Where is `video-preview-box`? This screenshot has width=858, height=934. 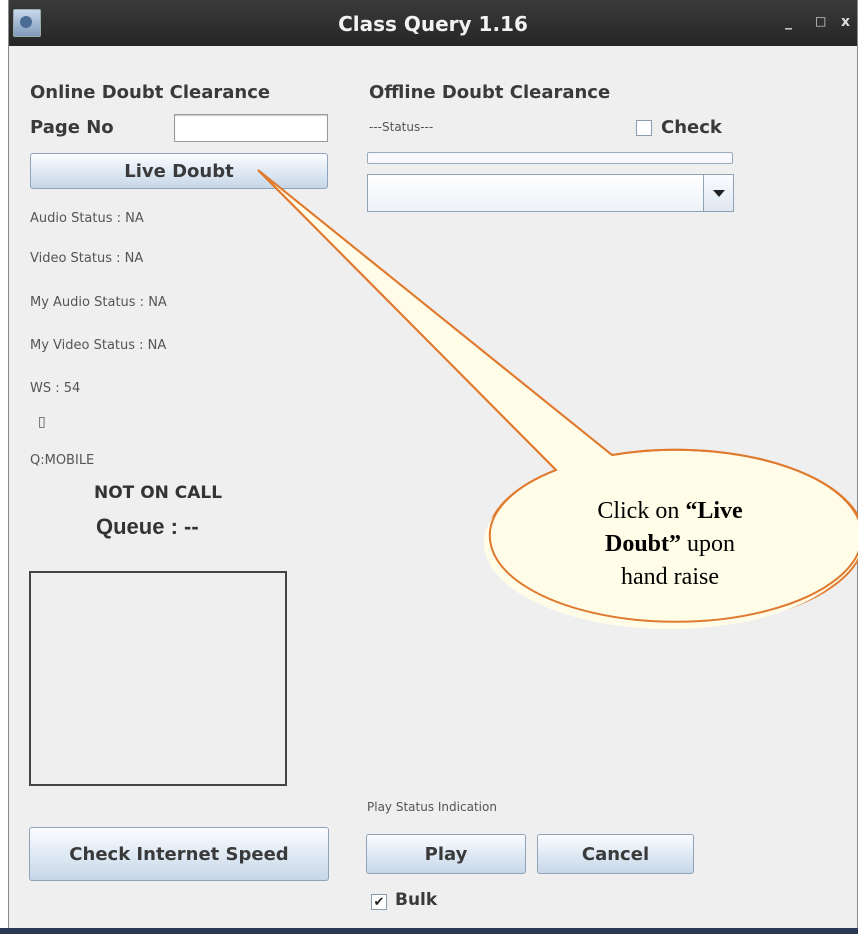
video-preview-box is located at coordinates (158, 678).